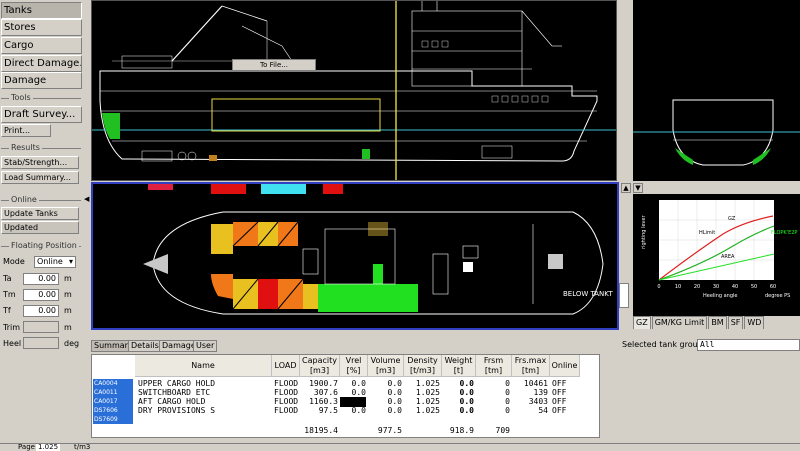 The width and height of the screenshot is (800, 451). What do you see at coordinates (41, 245) in the screenshot?
I see `floating-position-group: Floating Position` at bounding box center [41, 245].